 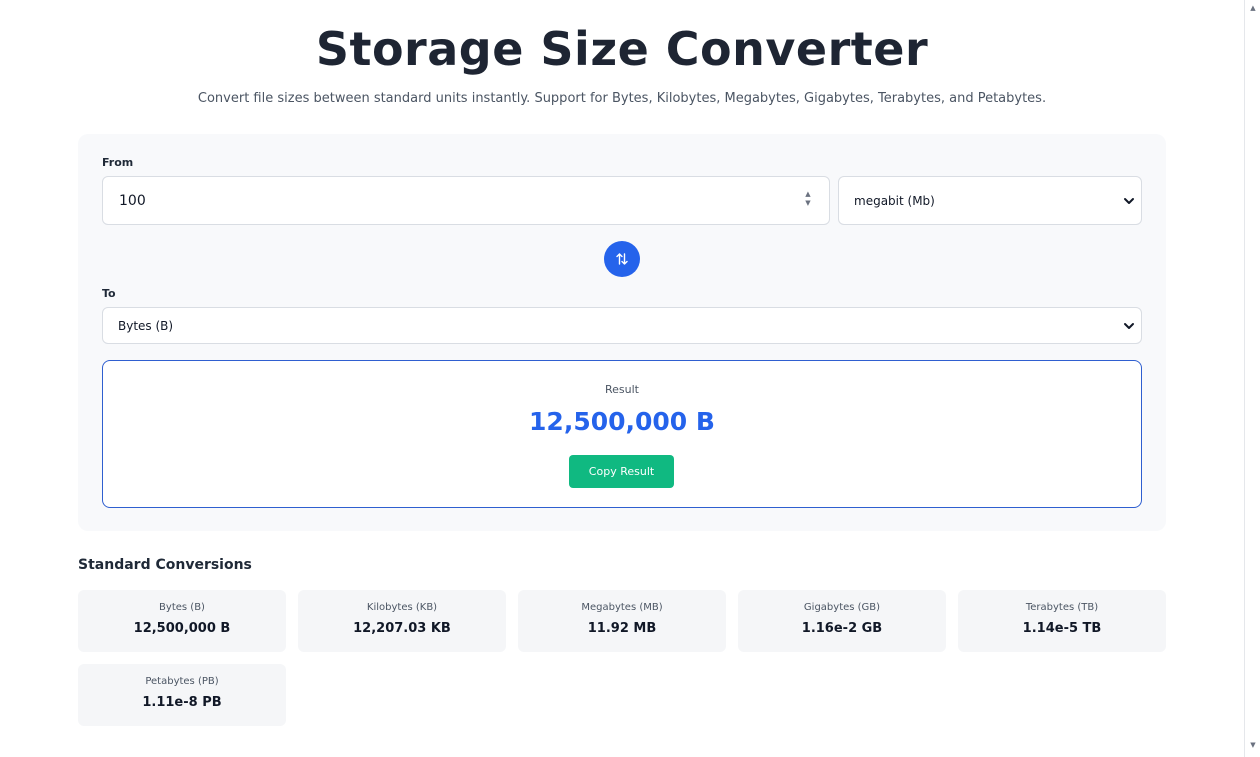 I want to click on conversion-unit: Kilobytes (KB), so click(x=402, y=607).